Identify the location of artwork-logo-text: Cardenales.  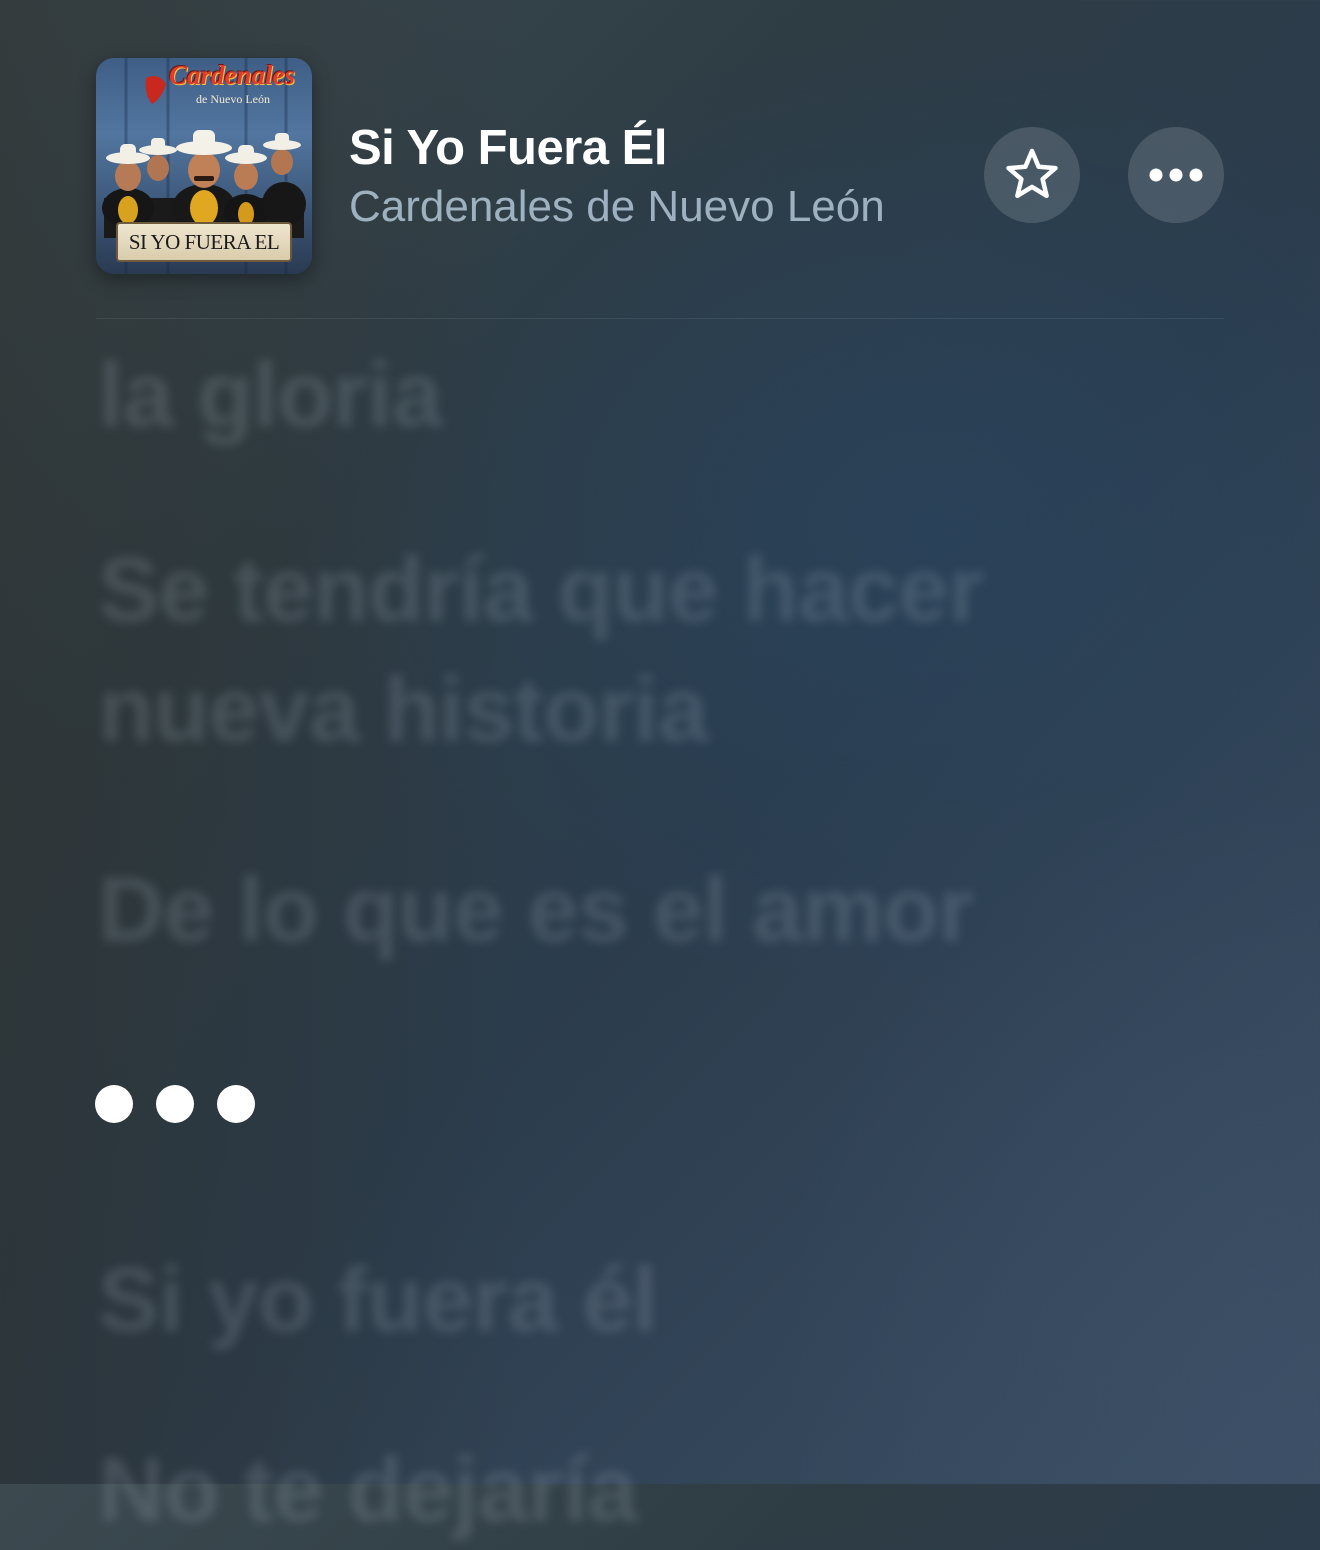
(231, 75).